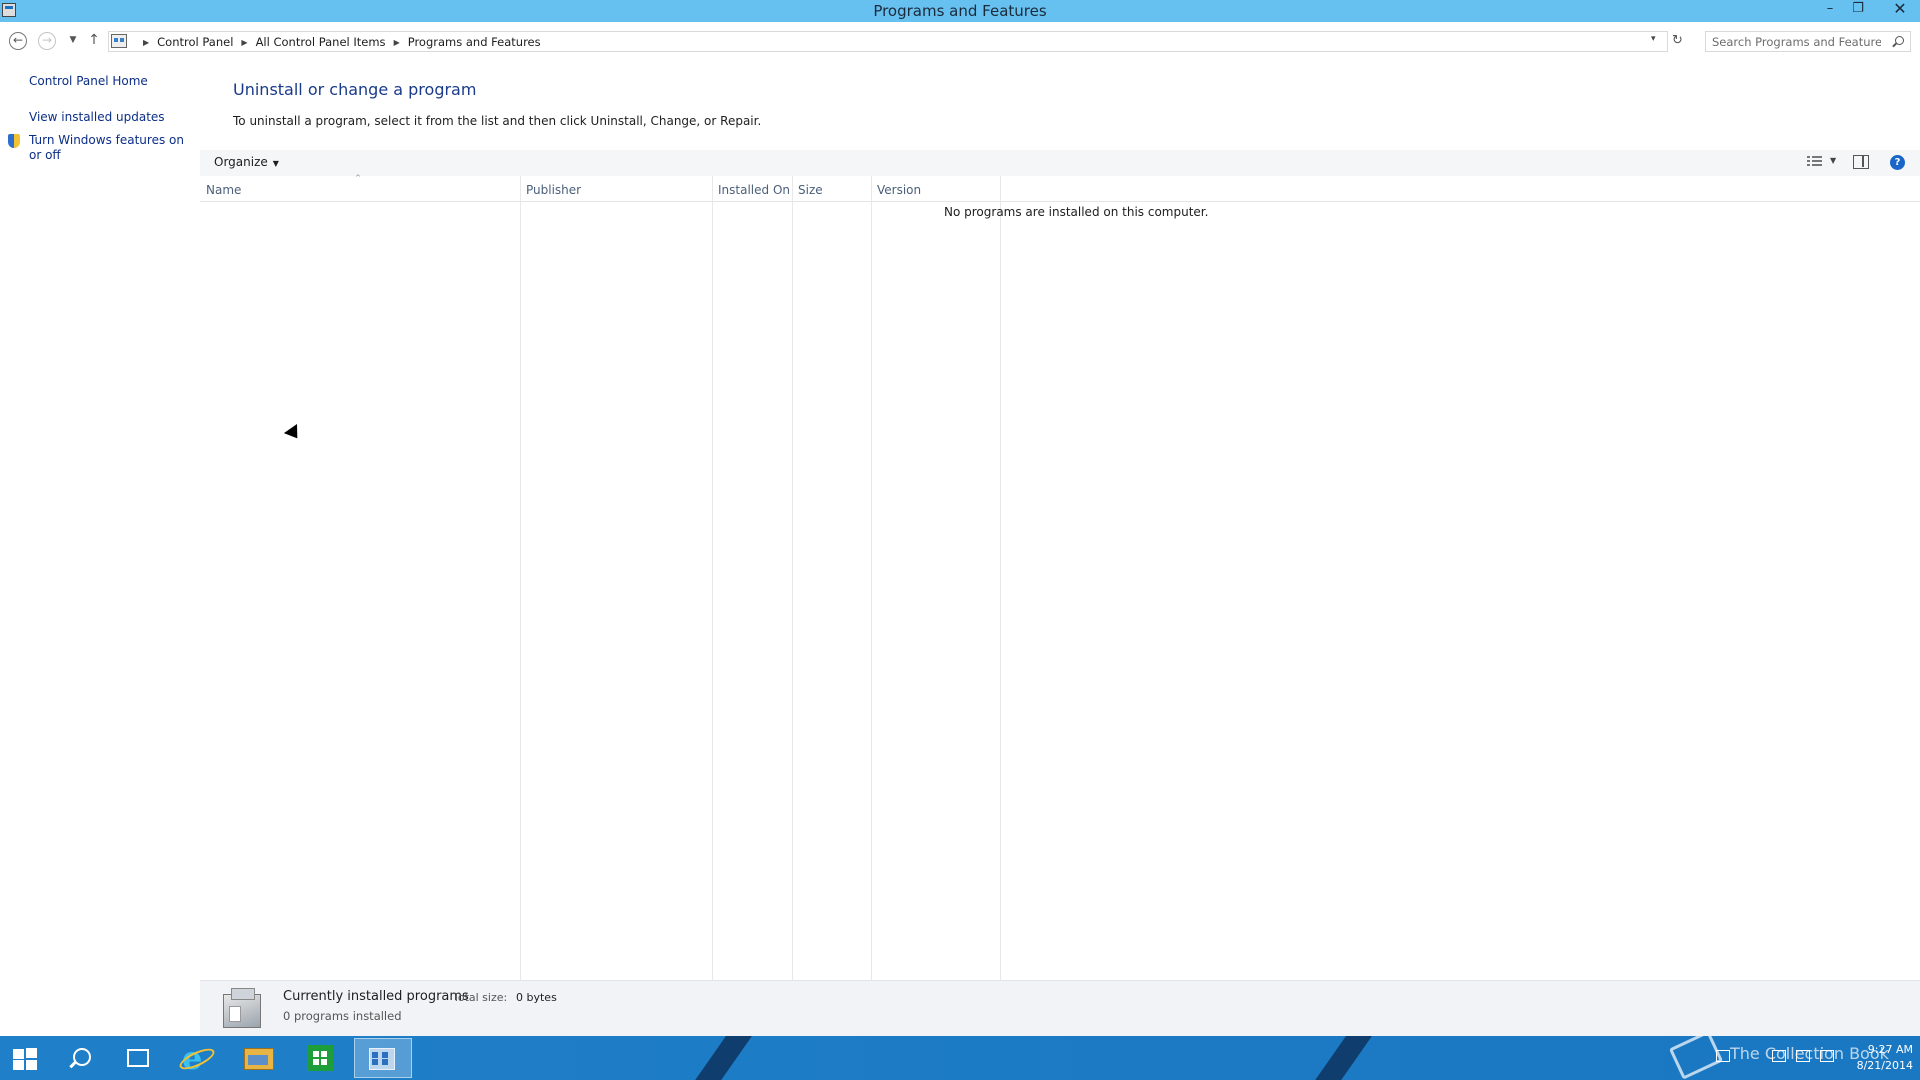  Describe the element at coordinates (360, 188) in the screenshot. I see `column-name: ^ Name` at that location.